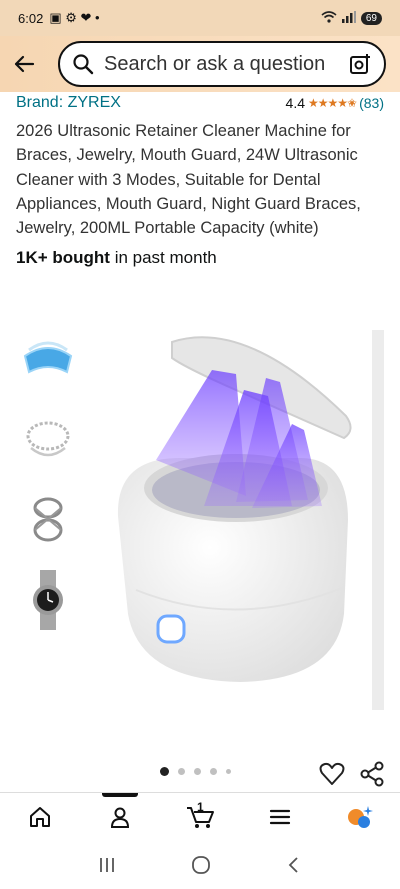 This screenshot has height=889, width=400. I want to click on back-nav-icon, so click(294, 865).